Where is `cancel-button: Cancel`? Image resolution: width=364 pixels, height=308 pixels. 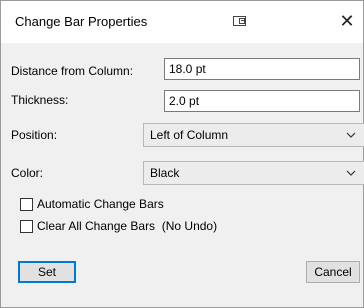
cancel-button: Cancel is located at coordinates (333, 272).